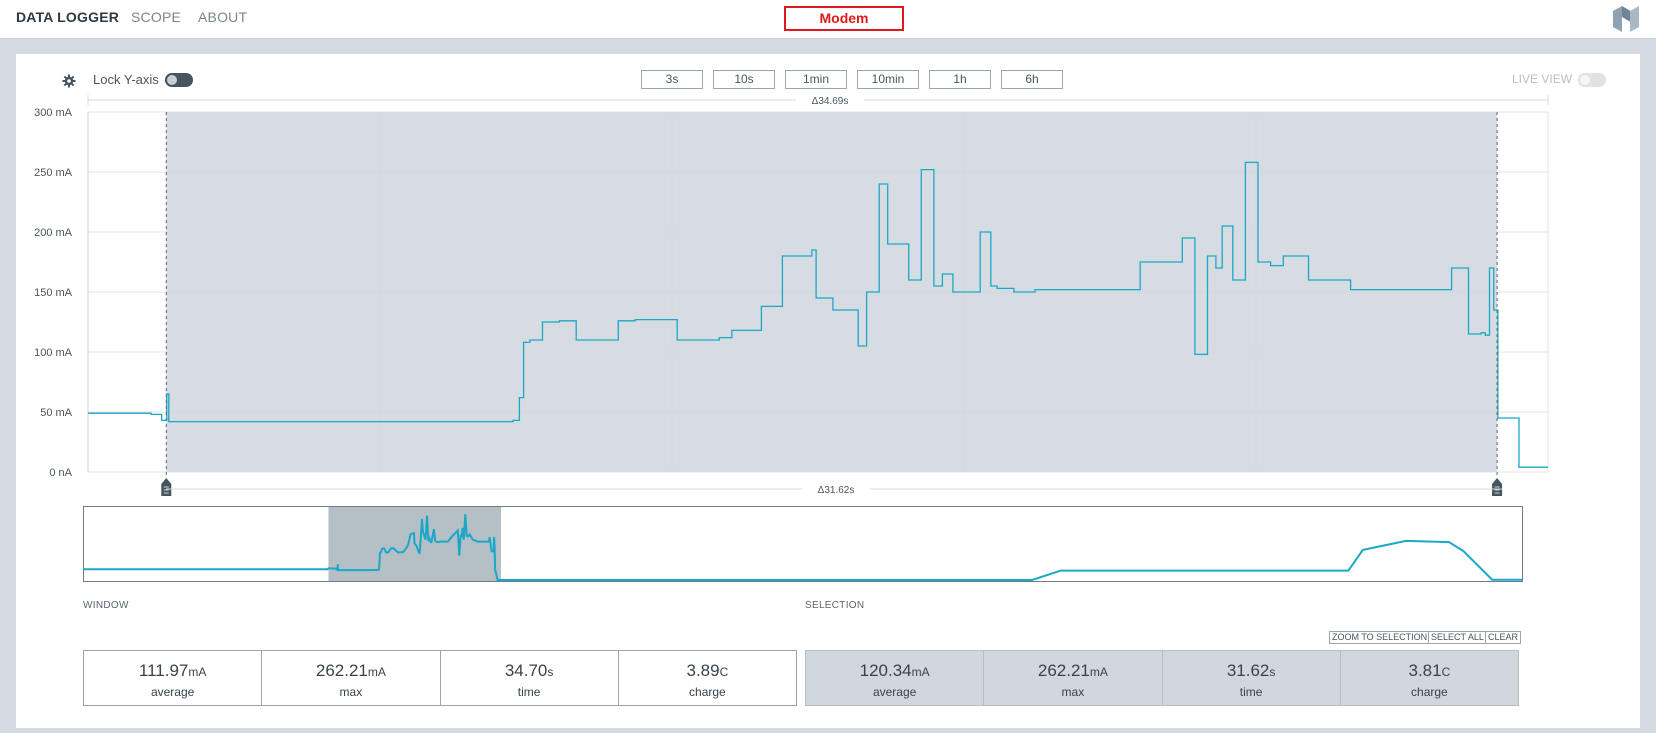  What do you see at coordinates (1542, 79) in the screenshot?
I see `live-view-label: LIVE VIEW` at bounding box center [1542, 79].